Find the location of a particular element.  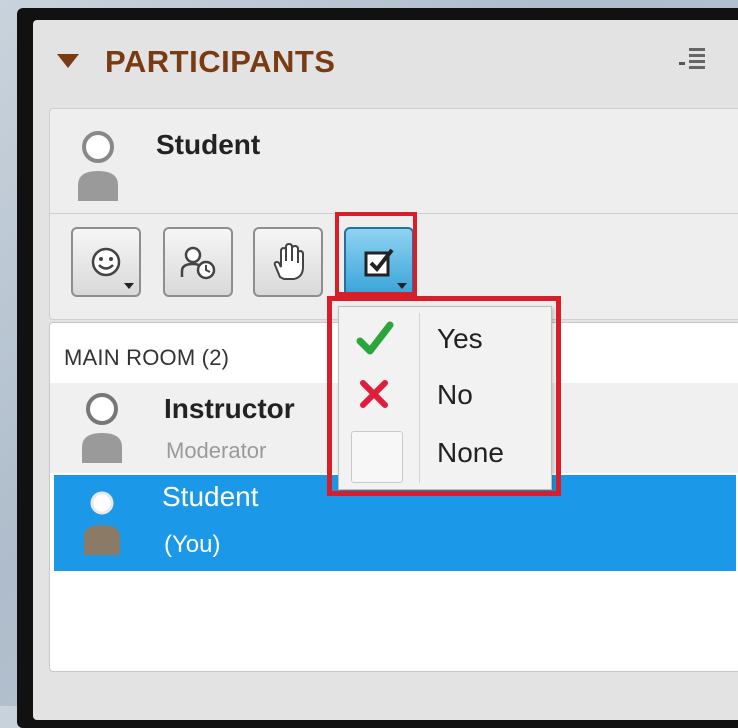

smiley-icon is located at coordinates (106, 262).